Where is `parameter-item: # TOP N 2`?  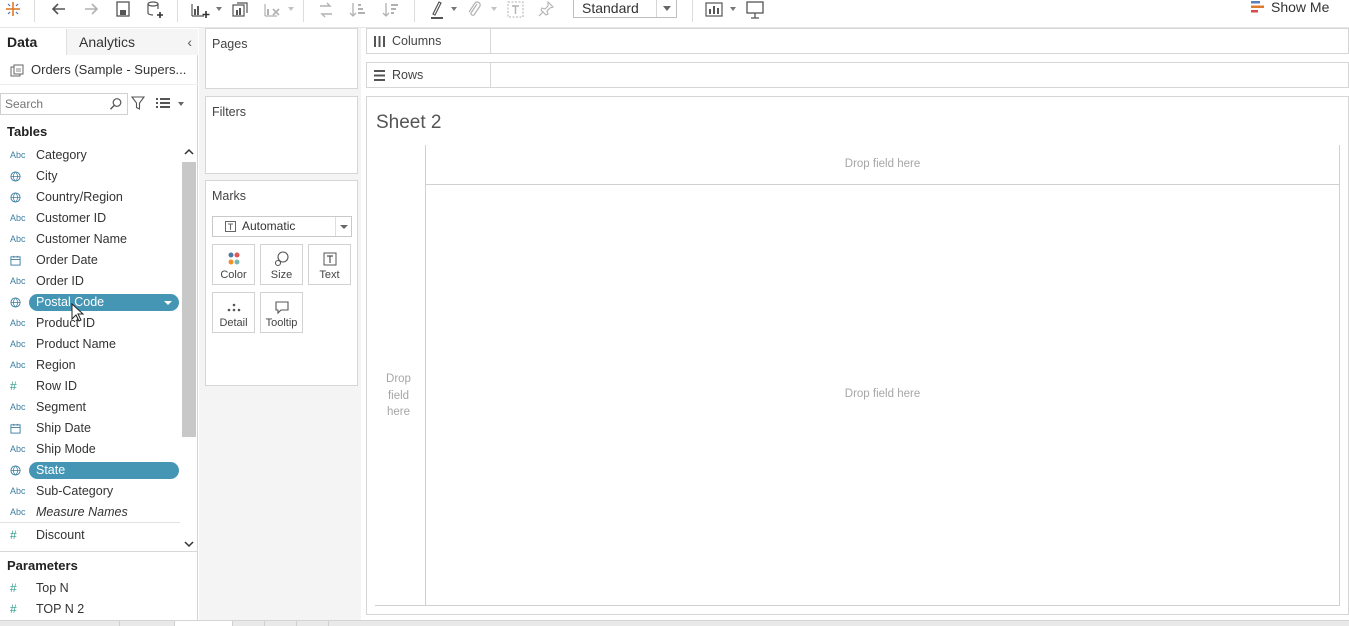 parameter-item: # TOP N 2 is located at coordinates (90, 609).